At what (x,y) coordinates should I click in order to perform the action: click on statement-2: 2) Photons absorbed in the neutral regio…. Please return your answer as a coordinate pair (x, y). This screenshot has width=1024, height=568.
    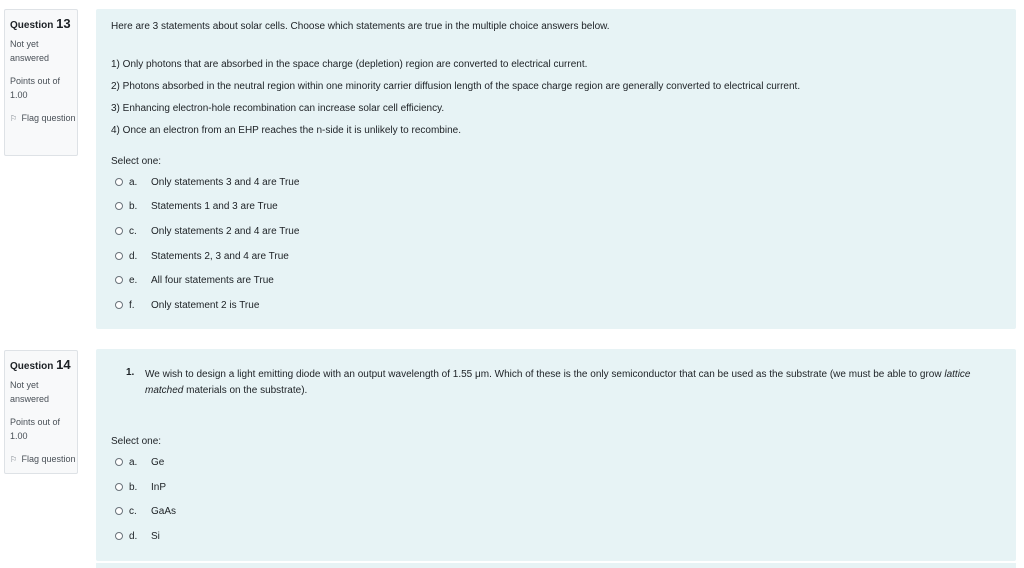
    Looking at the image, I should click on (456, 86).